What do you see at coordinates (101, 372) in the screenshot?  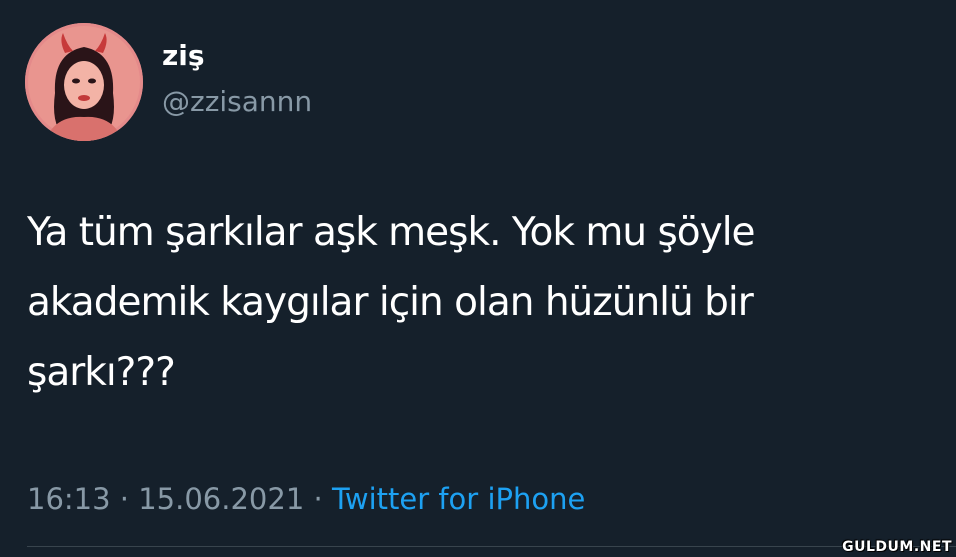 I see `tweet-text-line: şarkı???` at bounding box center [101, 372].